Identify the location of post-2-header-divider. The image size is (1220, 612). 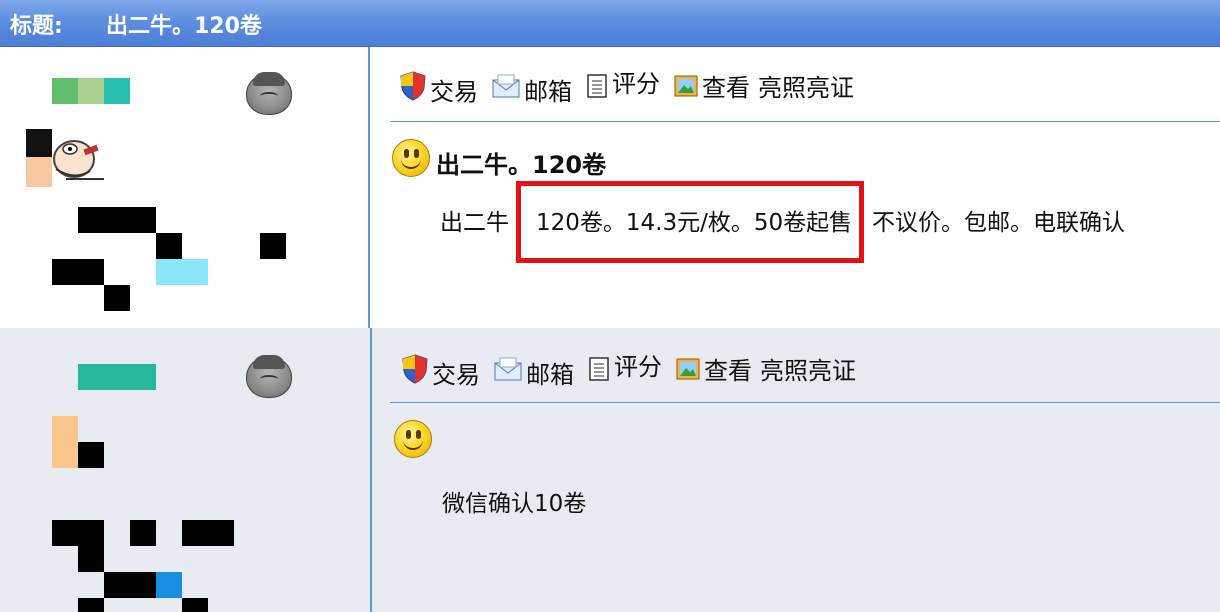
(805, 402).